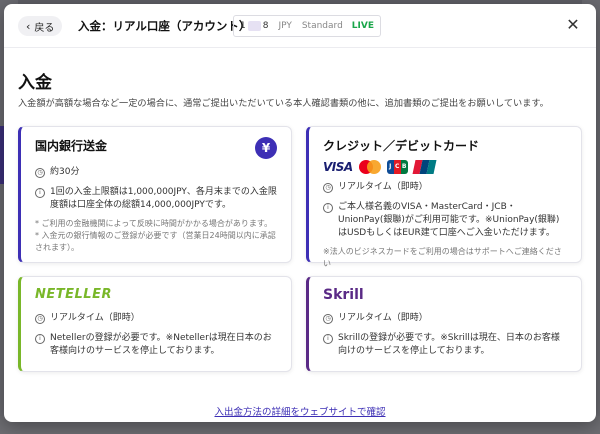  Describe the element at coordinates (424, 167) in the screenshot. I see `unionpay-logo-icon` at that location.